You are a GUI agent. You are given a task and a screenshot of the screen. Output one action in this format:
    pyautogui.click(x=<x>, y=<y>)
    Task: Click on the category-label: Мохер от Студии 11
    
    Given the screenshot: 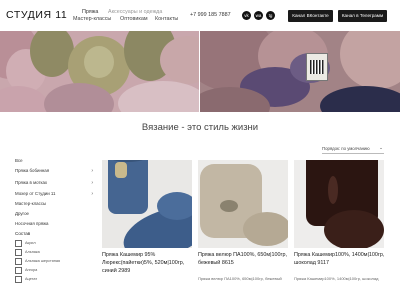 What is the action you would take?
    pyautogui.click(x=35, y=193)
    